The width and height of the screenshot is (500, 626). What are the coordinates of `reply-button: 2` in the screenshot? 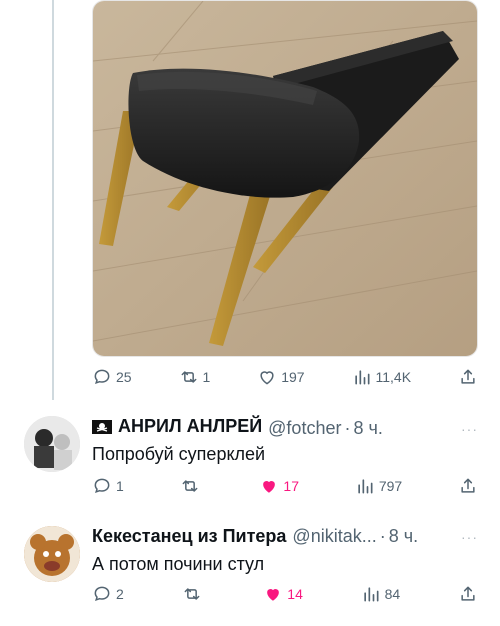 It's located at (108, 594).